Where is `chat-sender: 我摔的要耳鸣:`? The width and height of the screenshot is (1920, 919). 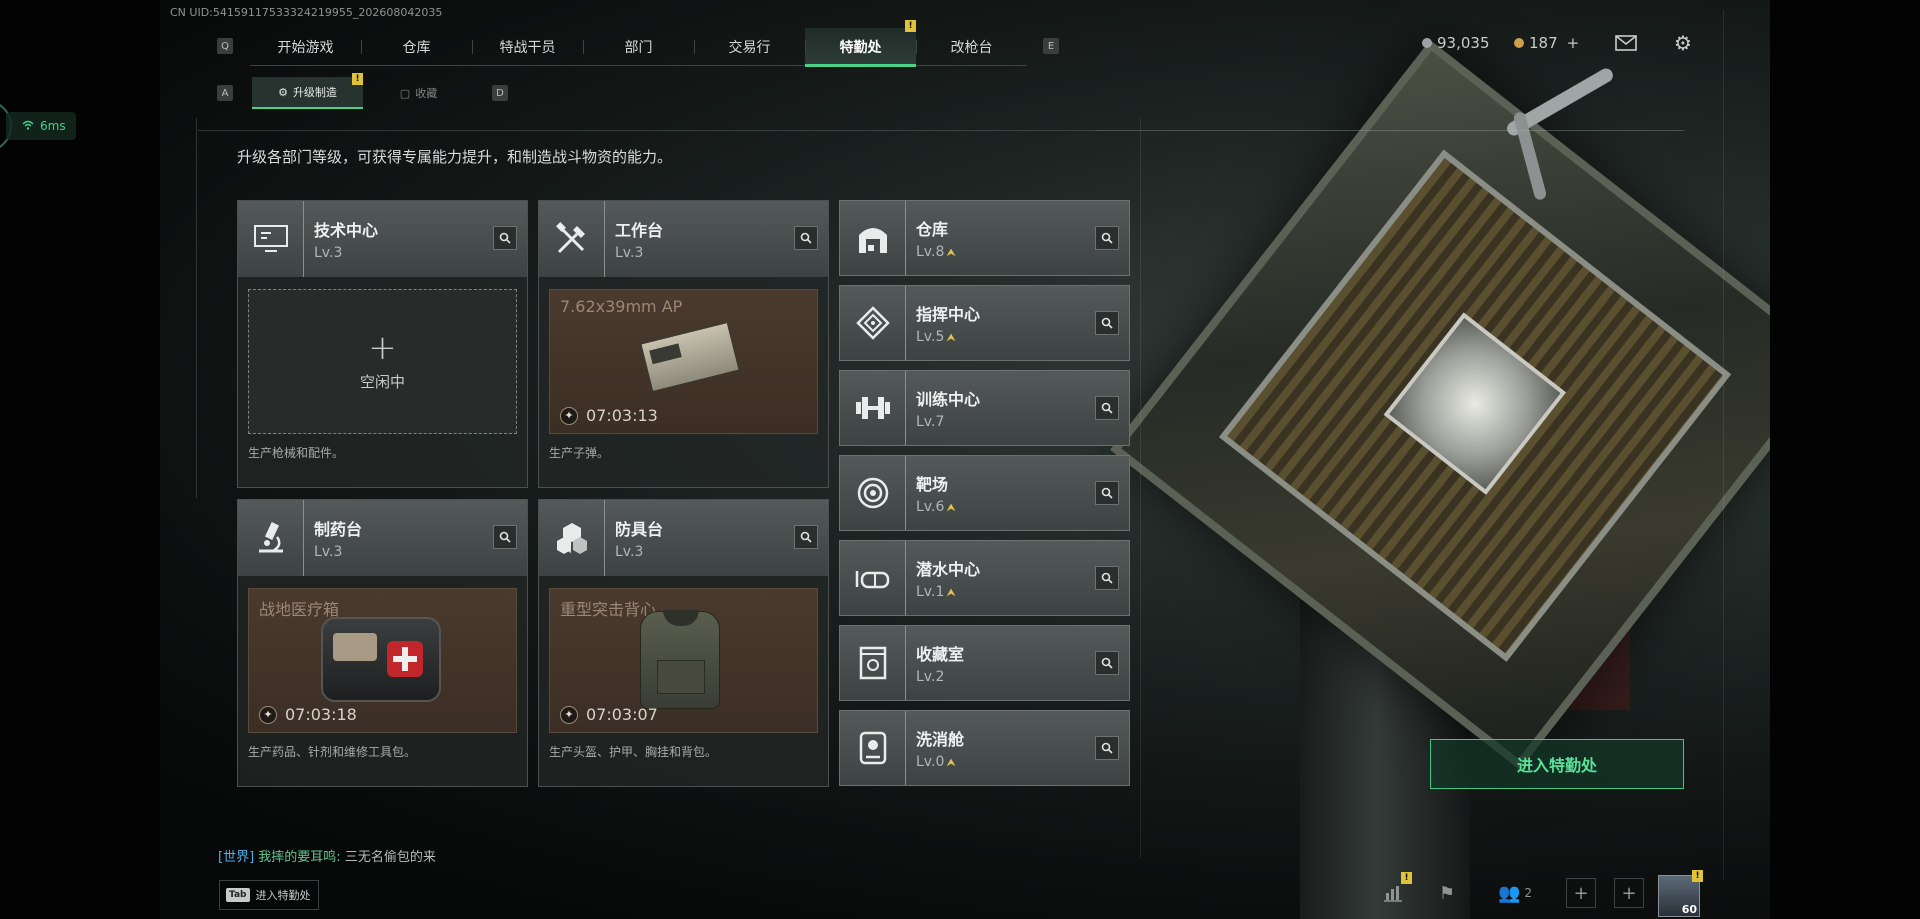 chat-sender: 我摔的要耳鸣: is located at coordinates (299, 857).